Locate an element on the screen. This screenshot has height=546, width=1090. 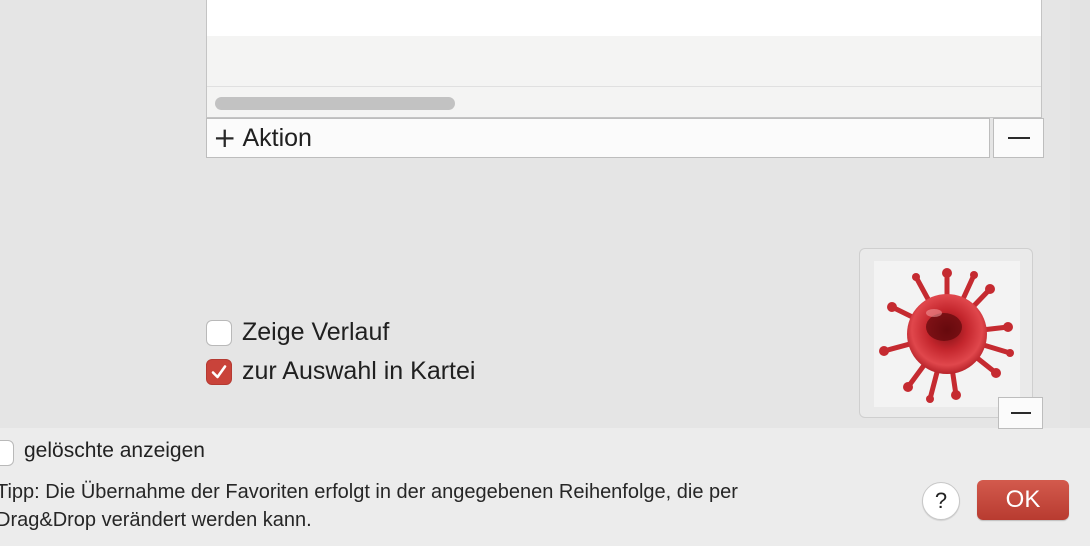
tip-line-2: Drag&Drop verändert werden kann. is located at coordinates (156, 520).